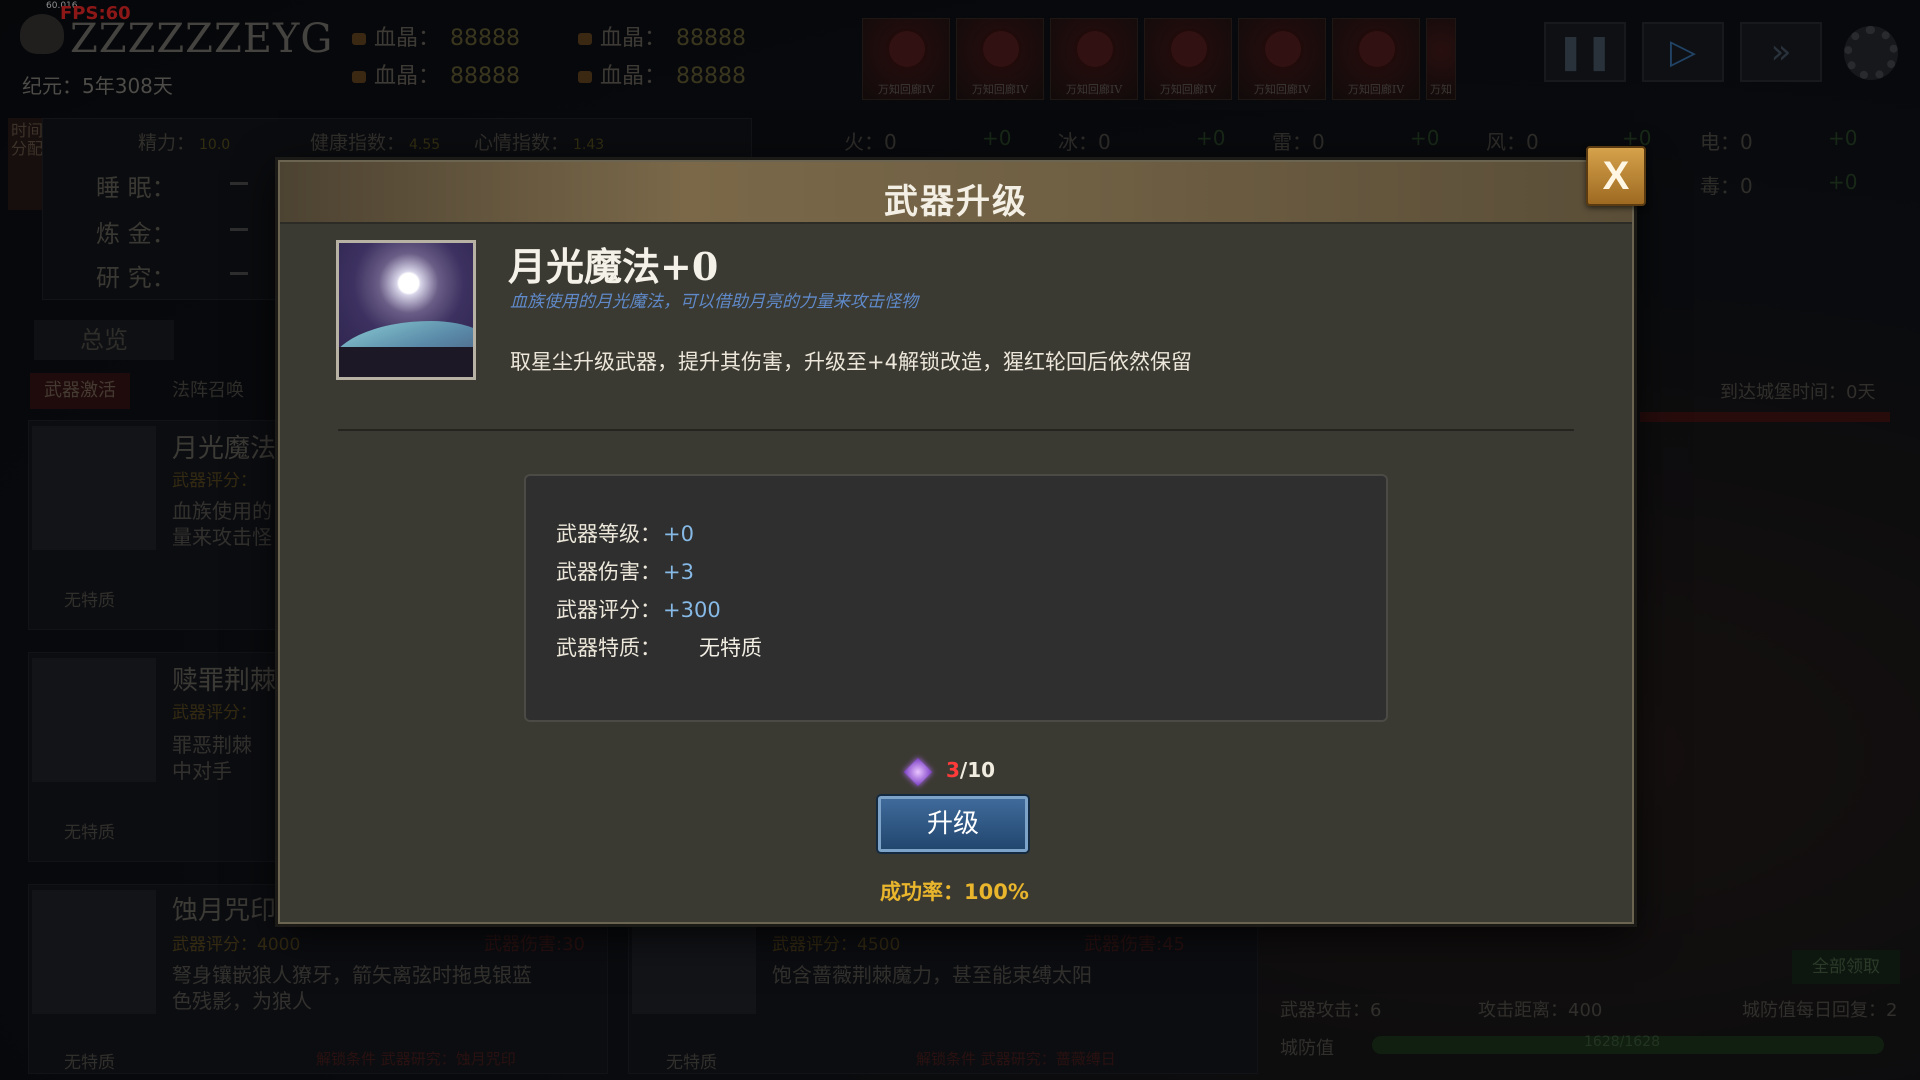 The height and width of the screenshot is (1080, 1920). I want to click on upgrade-button: 升级, so click(953, 824).